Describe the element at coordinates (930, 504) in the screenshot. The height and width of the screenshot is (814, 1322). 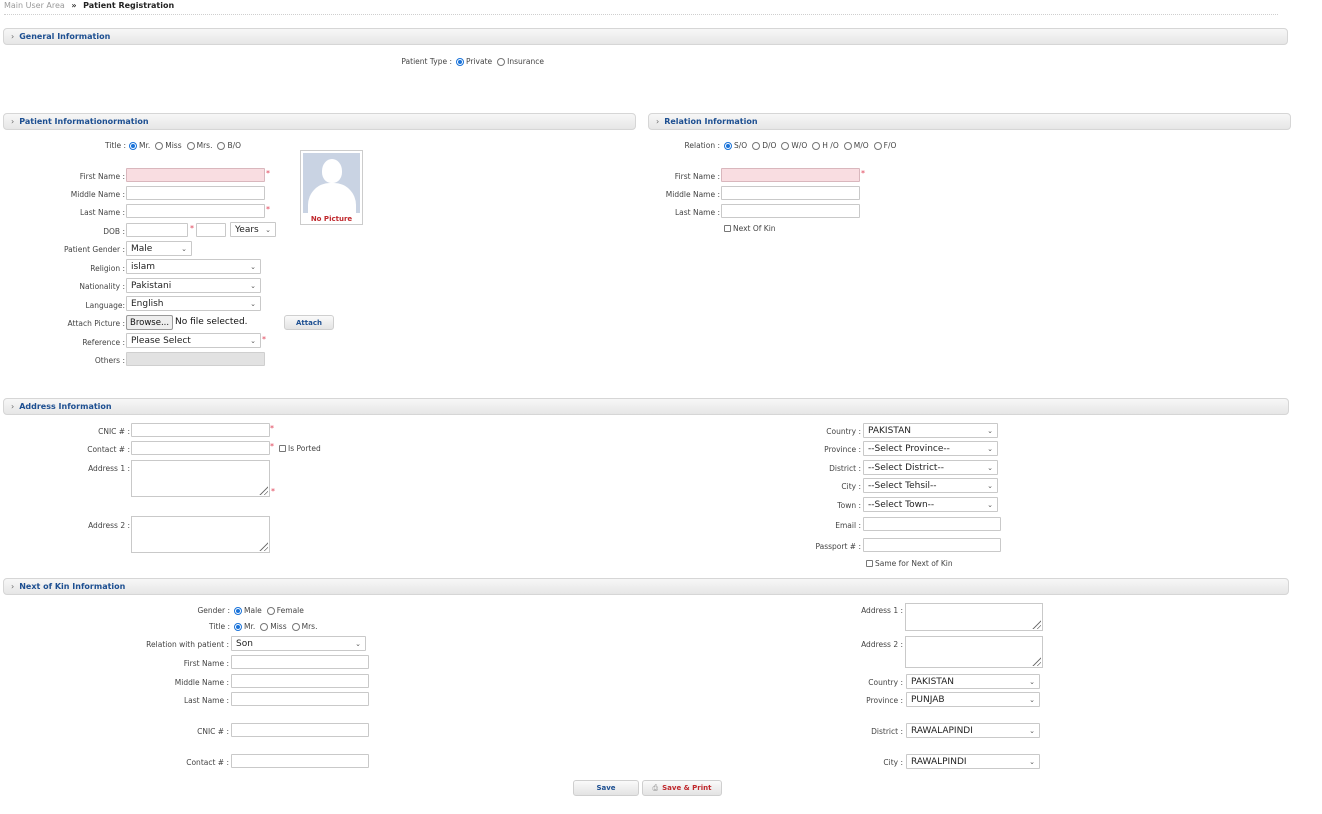
I see `town-select: --Select Town-- ⌄` at that location.